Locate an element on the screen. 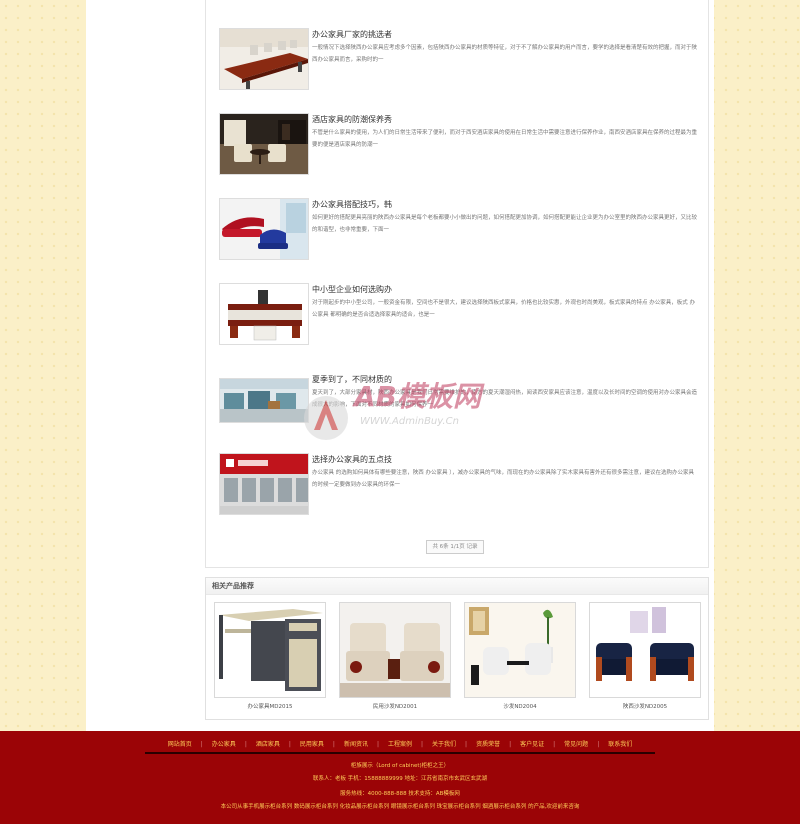 The height and width of the screenshot is (824, 800). product-name: 民用沙发ND2001 is located at coordinates (395, 706).